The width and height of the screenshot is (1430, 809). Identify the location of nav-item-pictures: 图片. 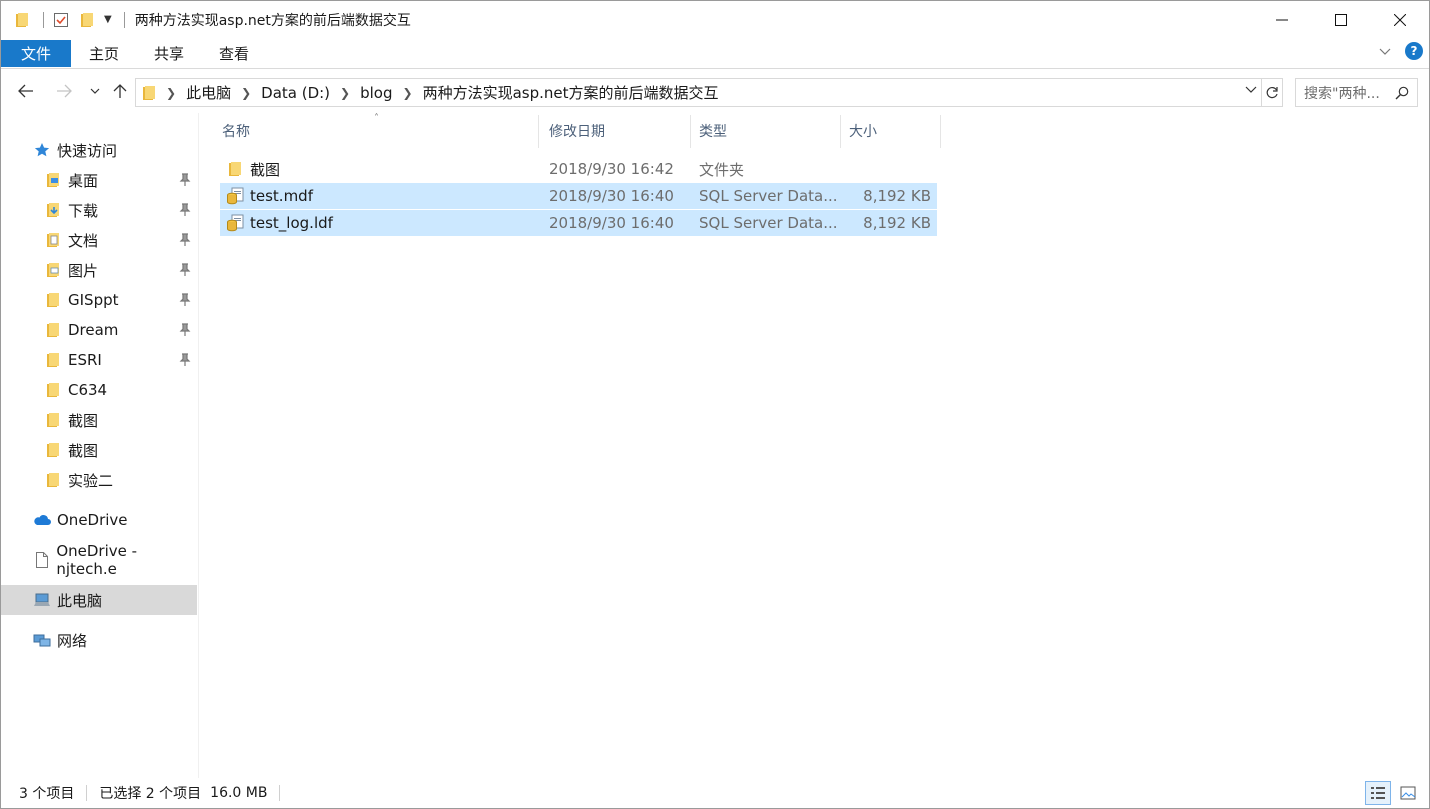
(99, 270).